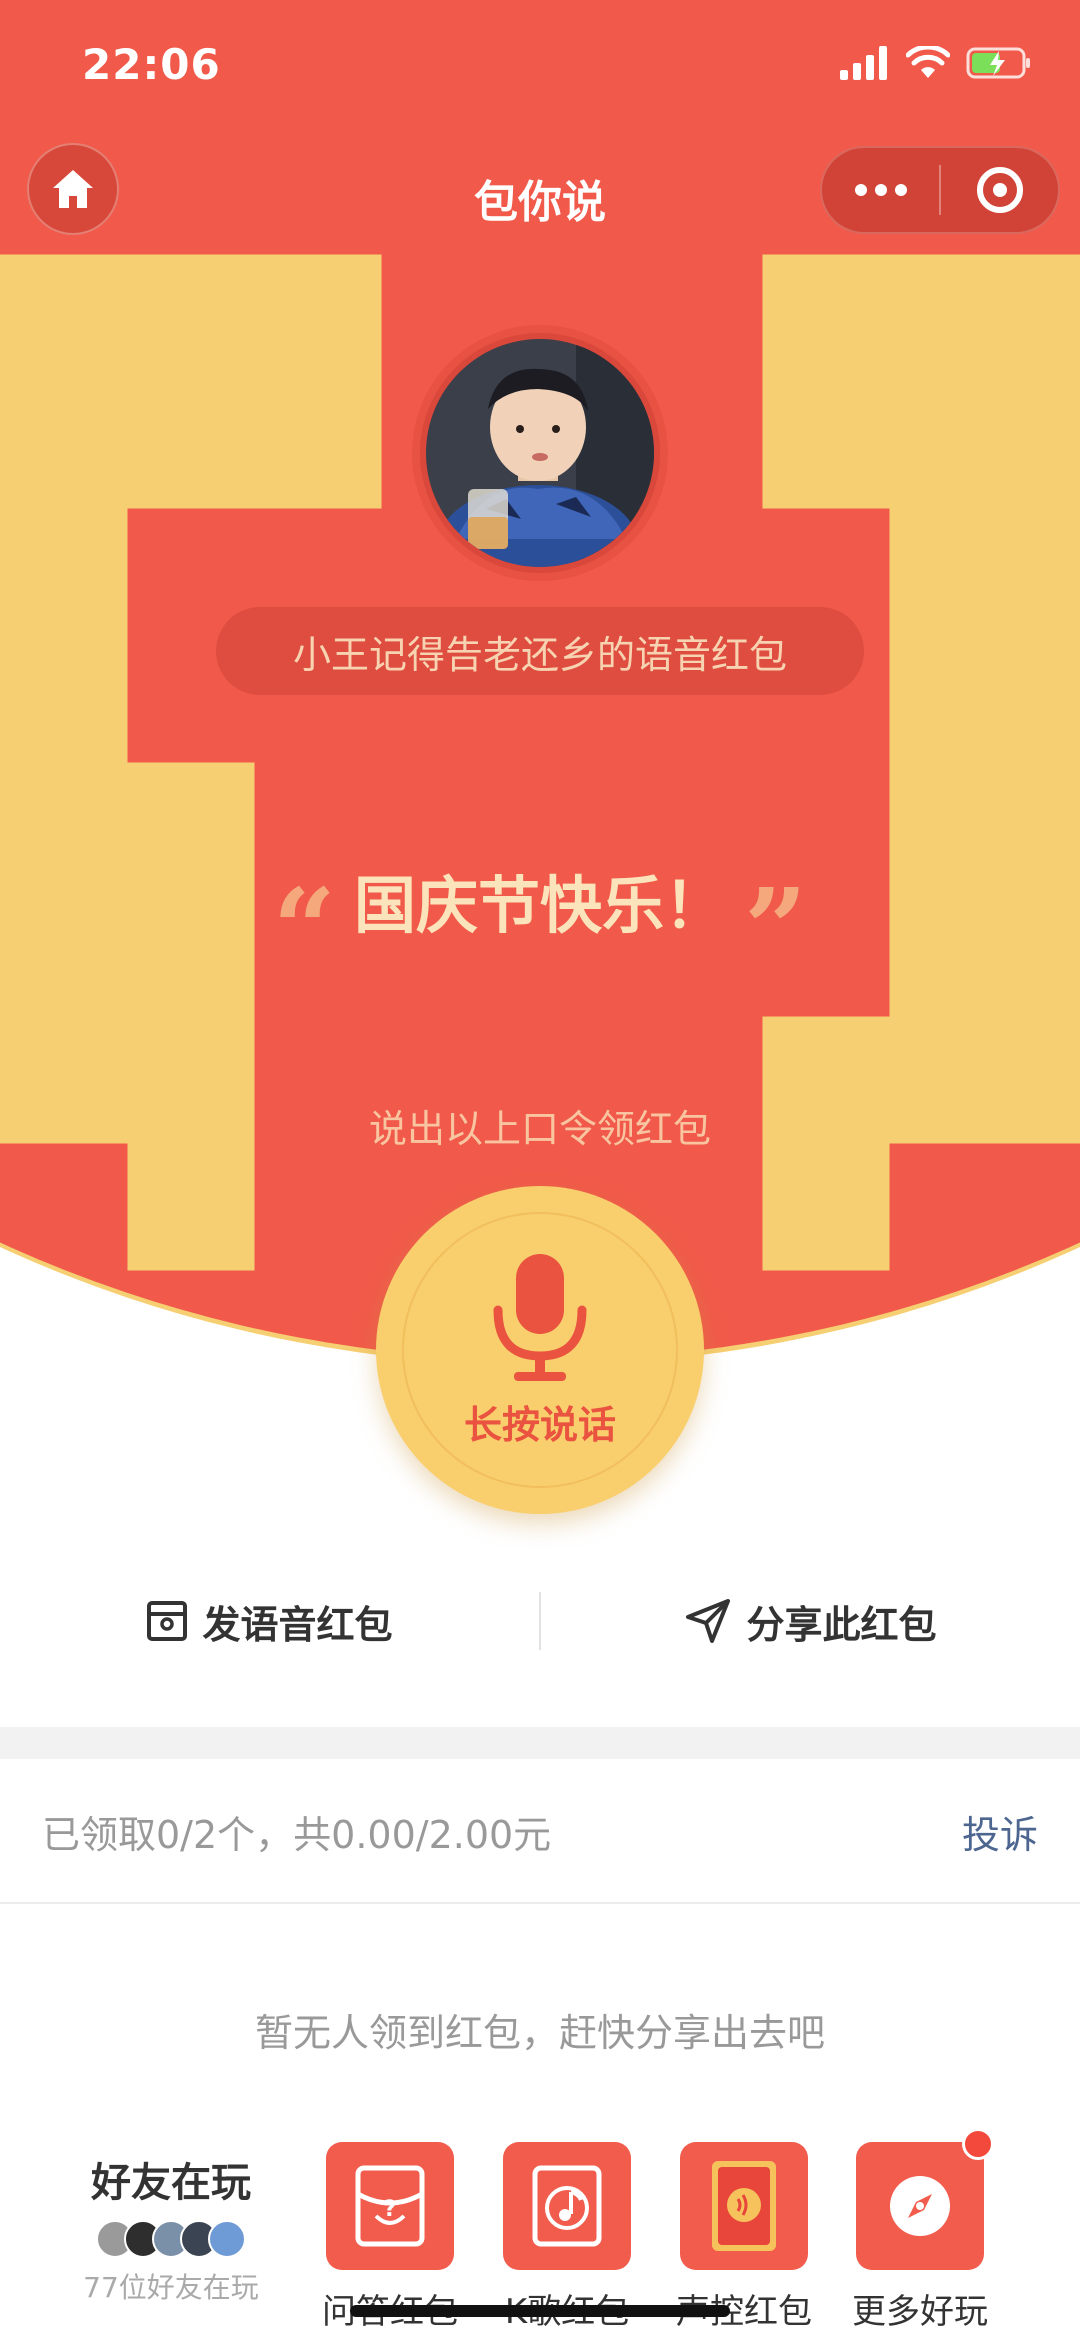  I want to click on friend-avatar, so click(227, 2239).